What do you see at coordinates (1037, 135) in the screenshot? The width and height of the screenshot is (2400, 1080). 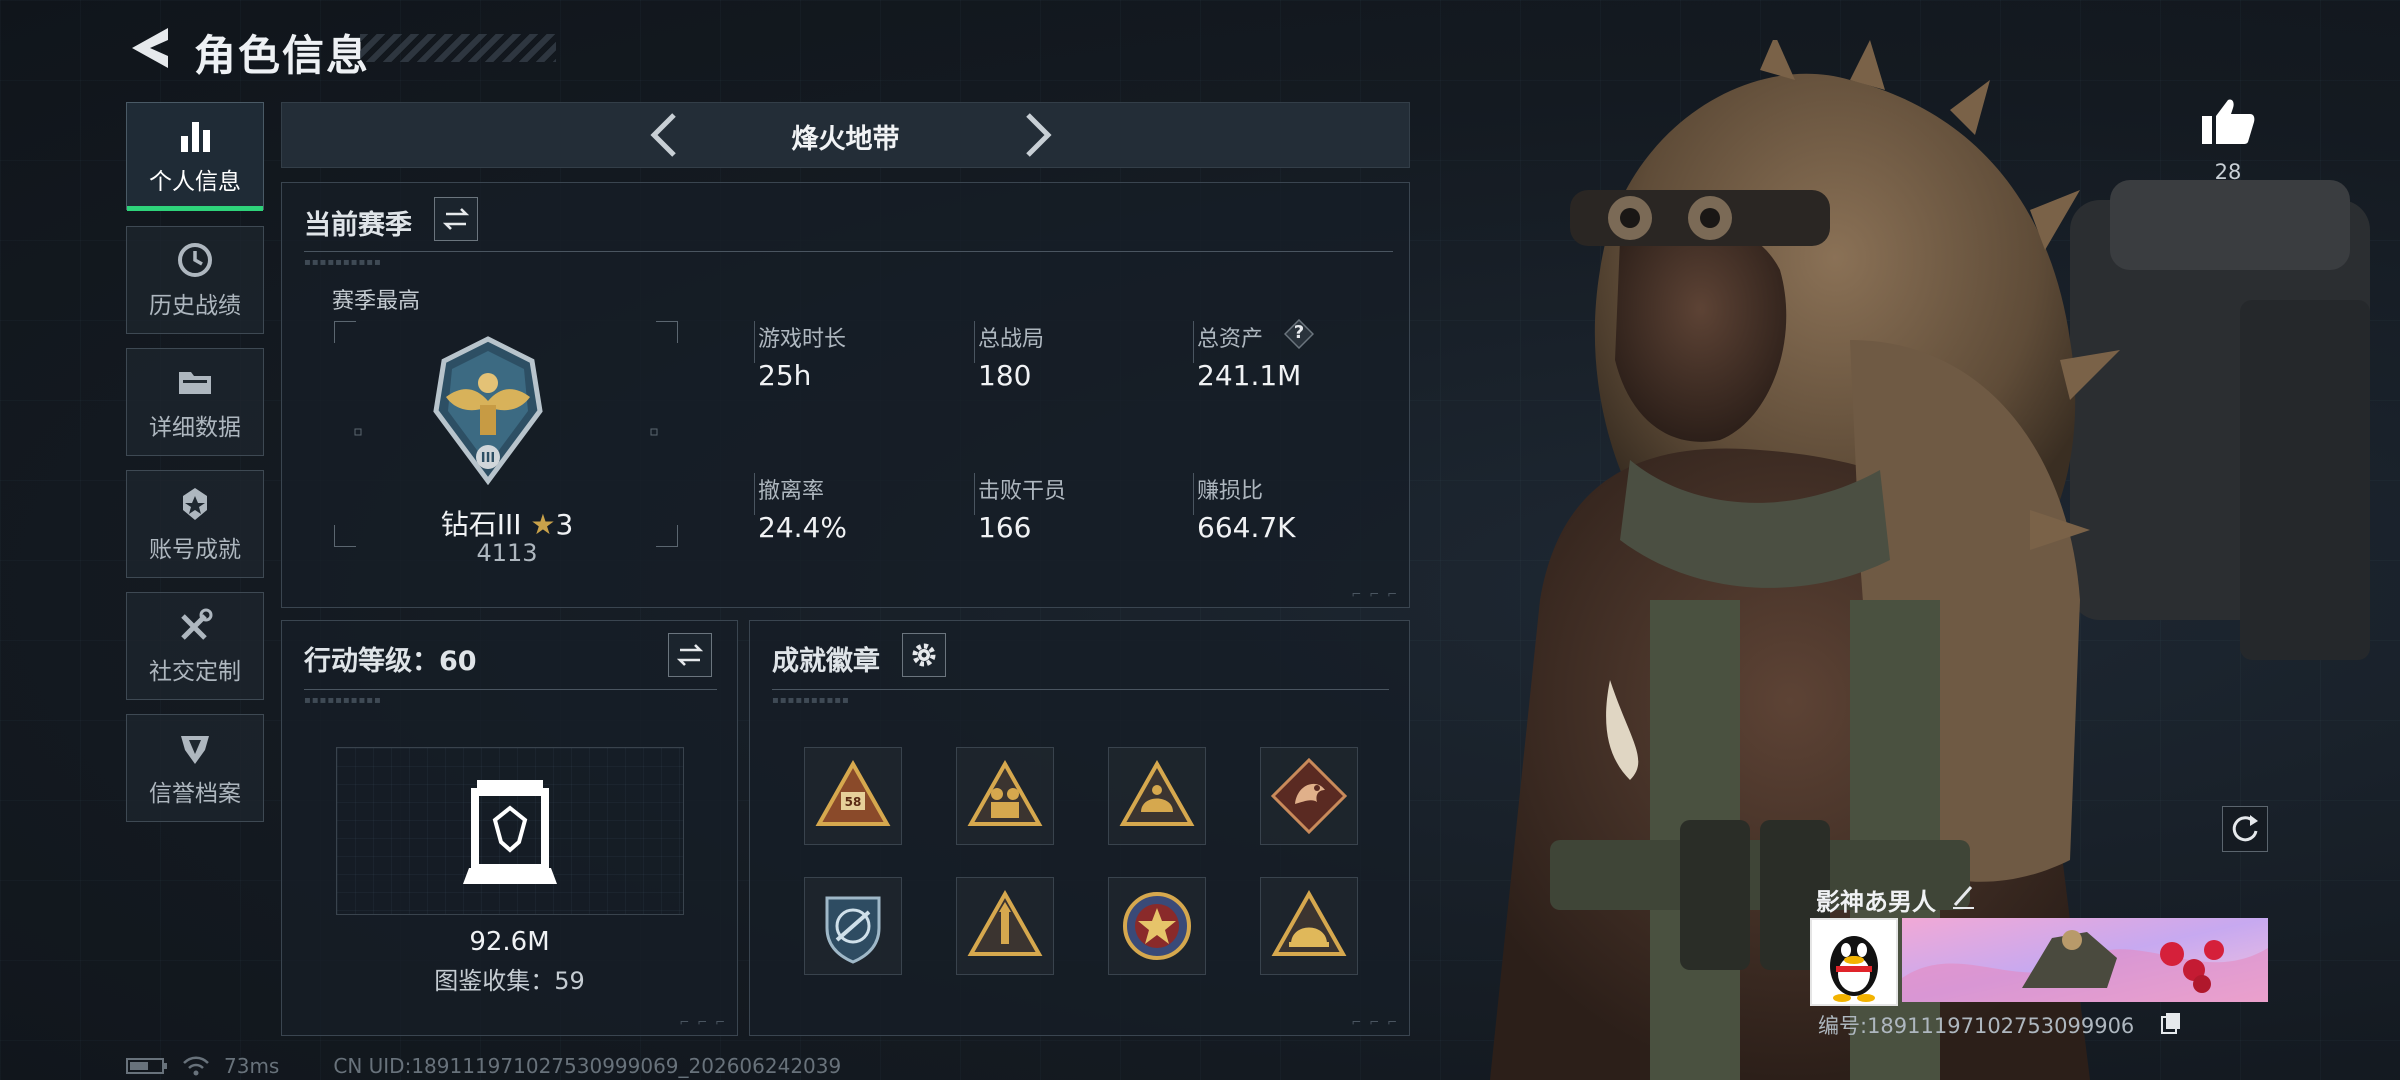 I see `next-mode-arrow-icon` at bounding box center [1037, 135].